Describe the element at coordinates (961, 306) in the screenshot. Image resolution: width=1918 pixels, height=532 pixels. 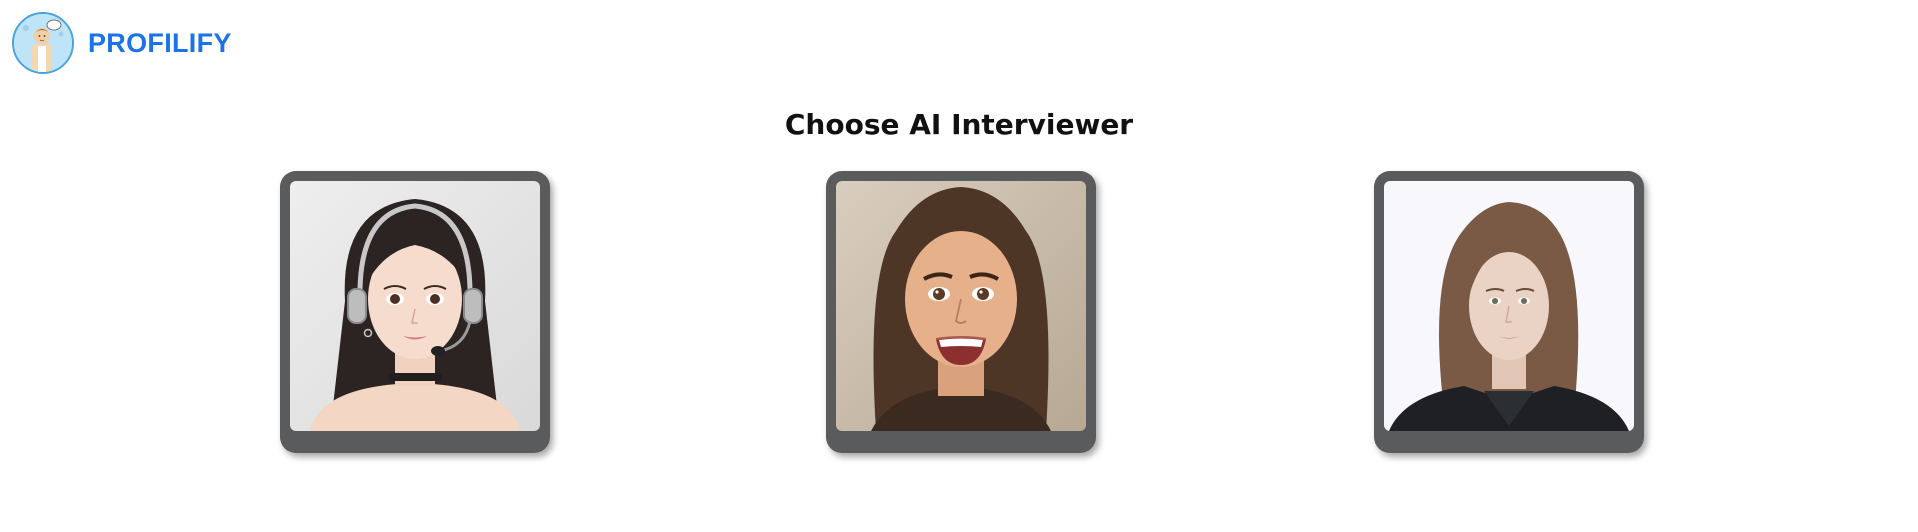
I see `interviewer-avatar-smiling-icon` at that location.